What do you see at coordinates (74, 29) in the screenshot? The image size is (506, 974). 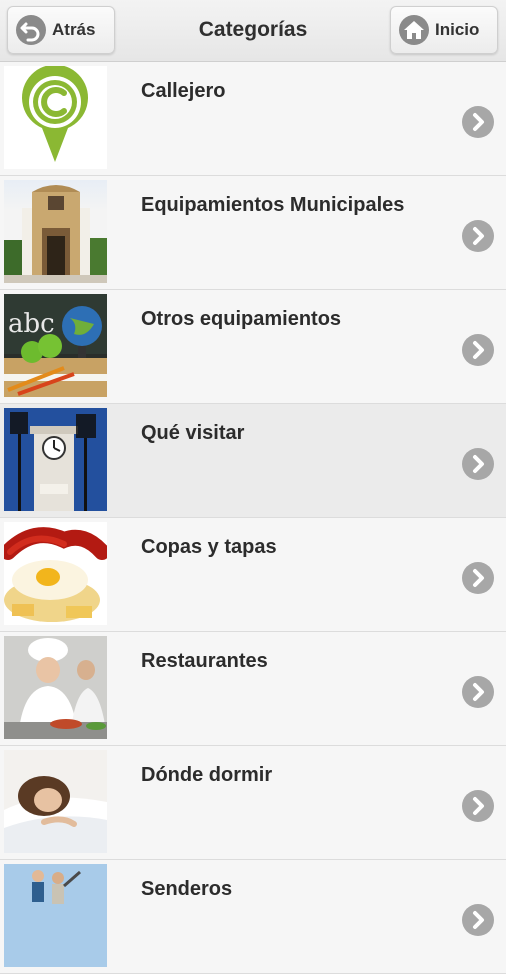 I see `back-button-label: Atrás` at bounding box center [74, 29].